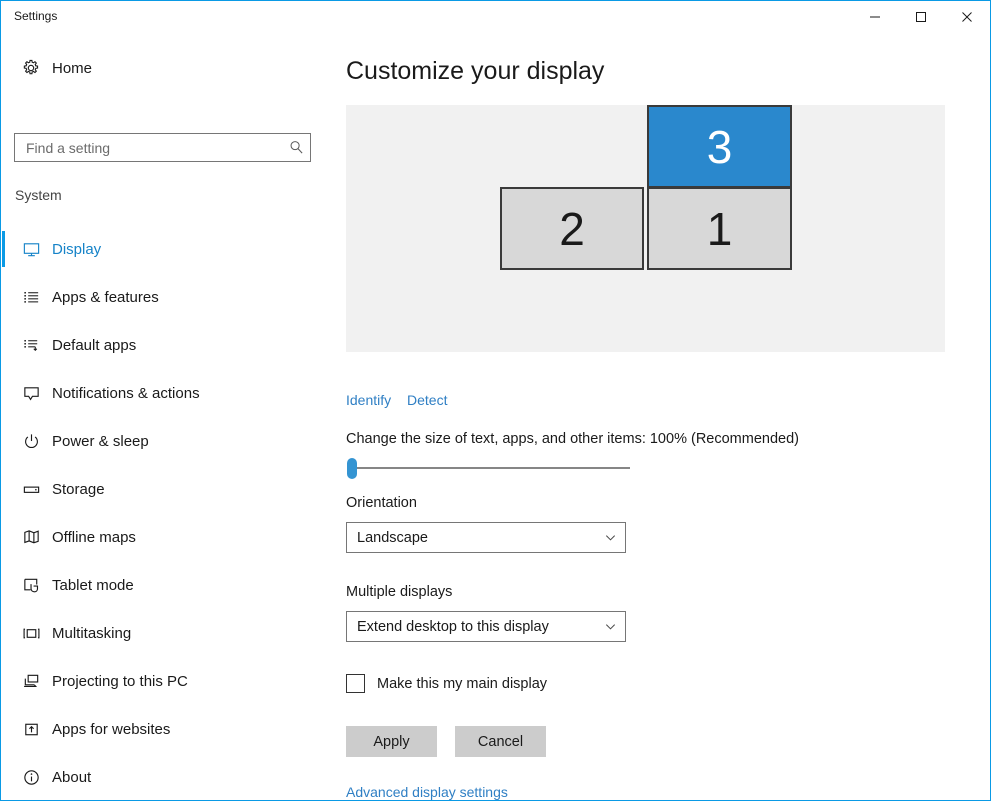 This screenshot has height=801, width=991. Describe the element at coordinates (391, 741) in the screenshot. I see `apply-button: Apply` at that location.